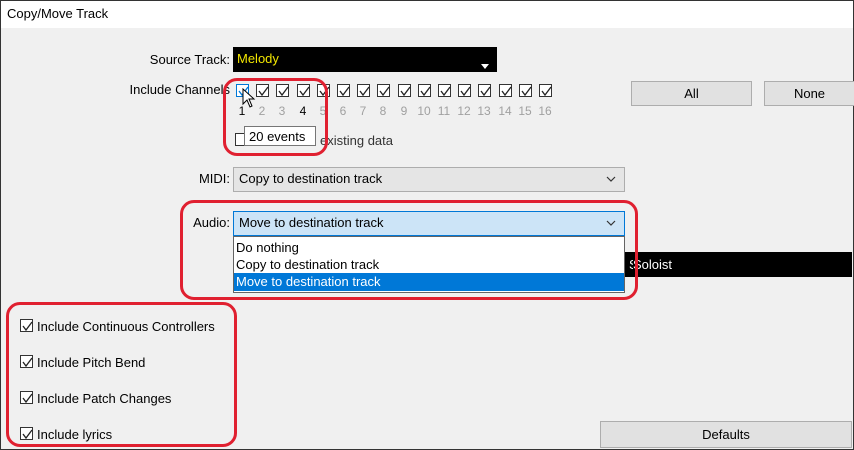 This screenshot has width=854, height=450. What do you see at coordinates (484, 111) in the screenshot?
I see `channel-number: 13` at bounding box center [484, 111].